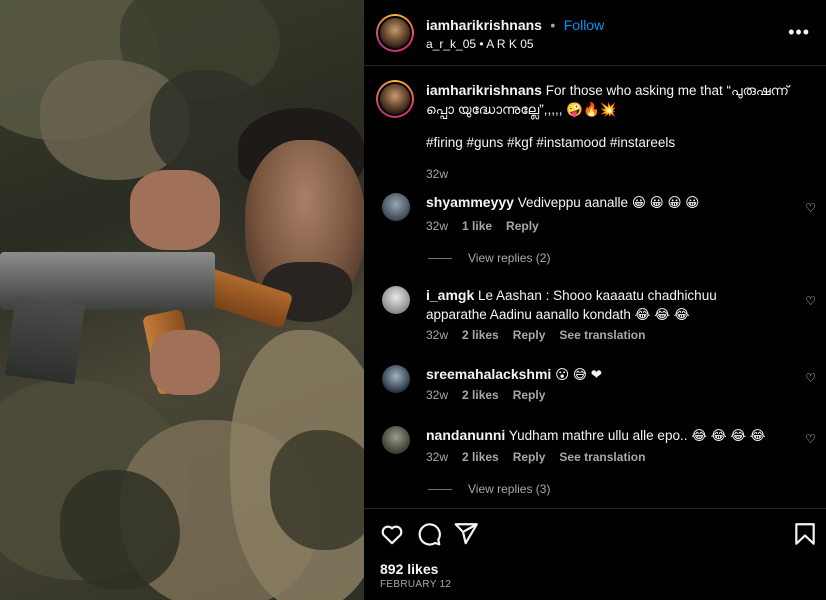 The image size is (826, 600). Describe the element at coordinates (805, 534) in the screenshot. I see `bookmark-icon` at that location.